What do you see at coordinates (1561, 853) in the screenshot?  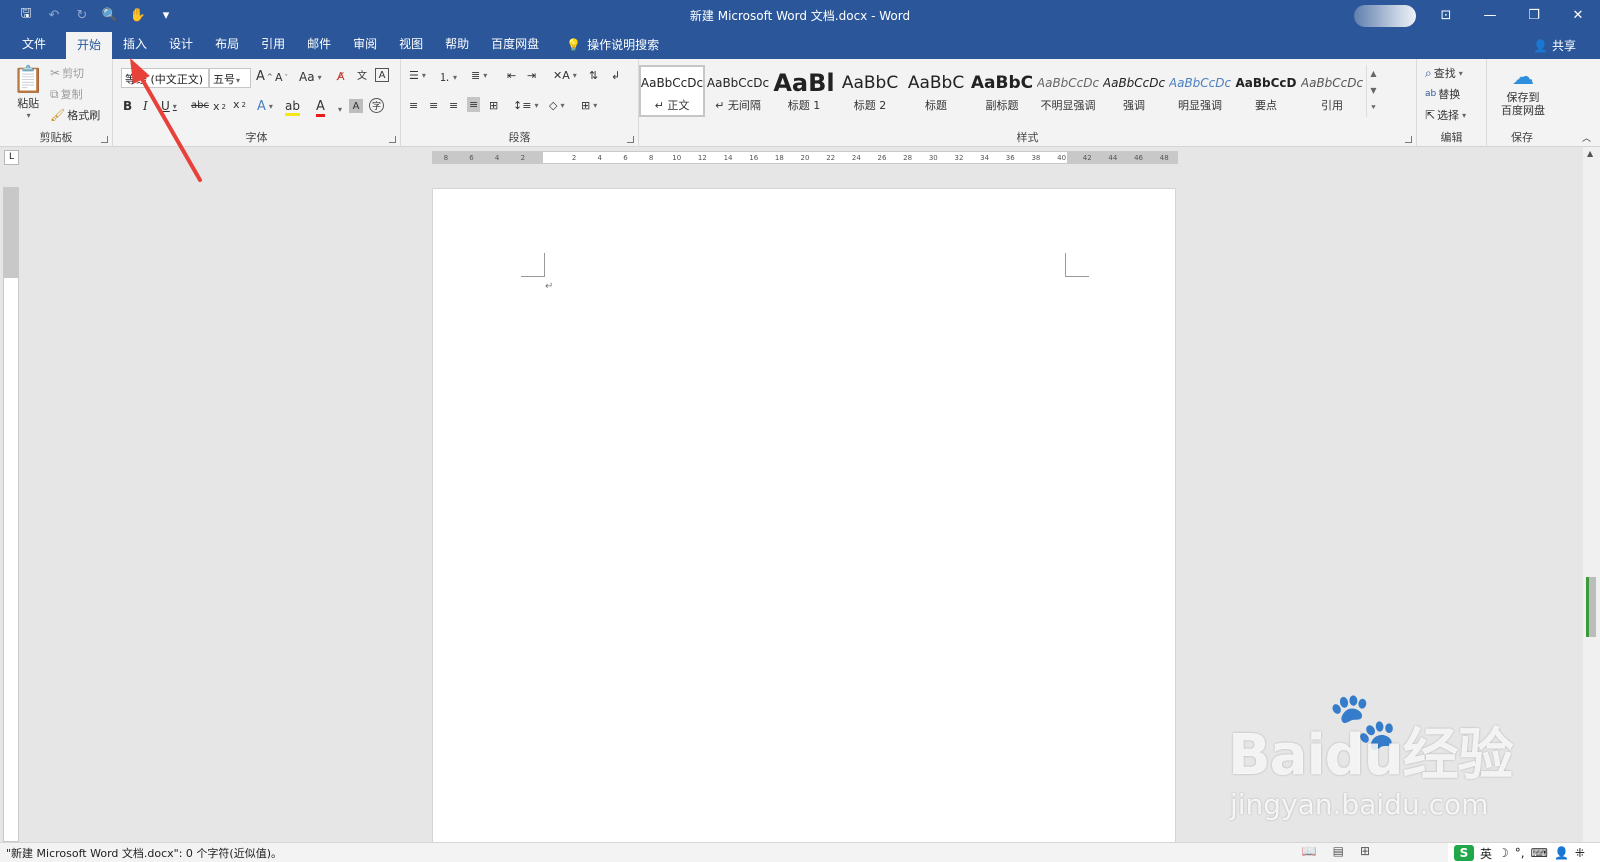 I see `user-icon: 👤` at bounding box center [1561, 853].